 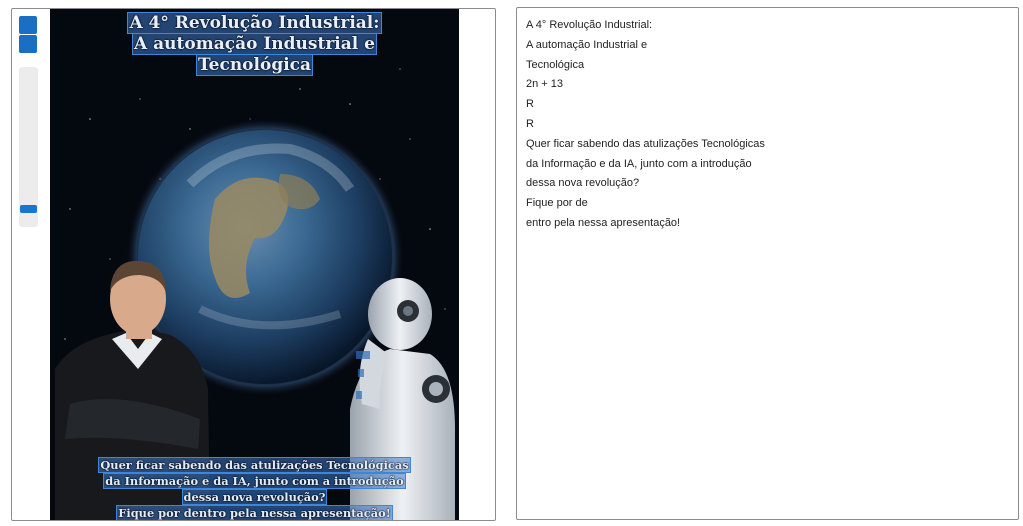 I want to click on ocr-text-line: dessa nova revolução?, so click(x=583, y=183).